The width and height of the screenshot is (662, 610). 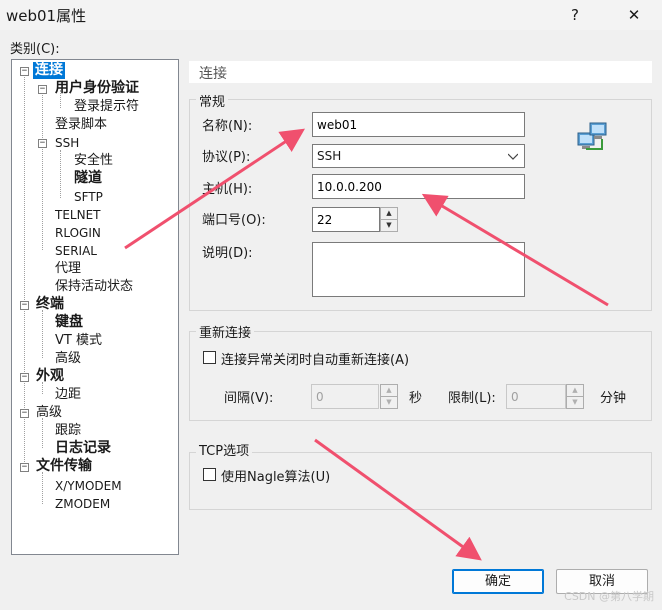 What do you see at coordinates (68, 430) in the screenshot?
I see `tree-item-trace: 跟踪` at bounding box center [68, 430].